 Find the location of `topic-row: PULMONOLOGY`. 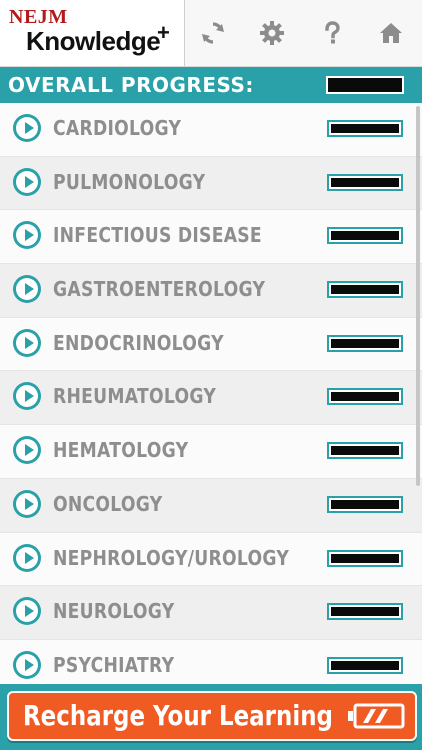

topic-row: PULMONOLOGY is located at coordinates (211, 183).